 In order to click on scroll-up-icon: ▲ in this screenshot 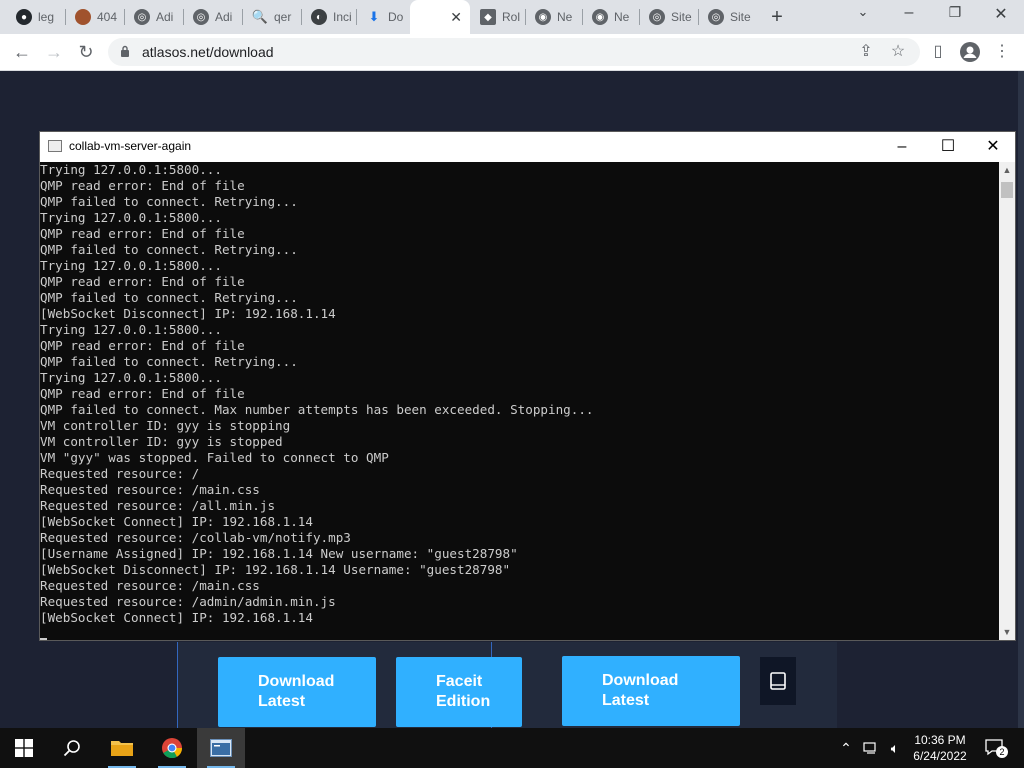, I will do `click(1007, 170)`.